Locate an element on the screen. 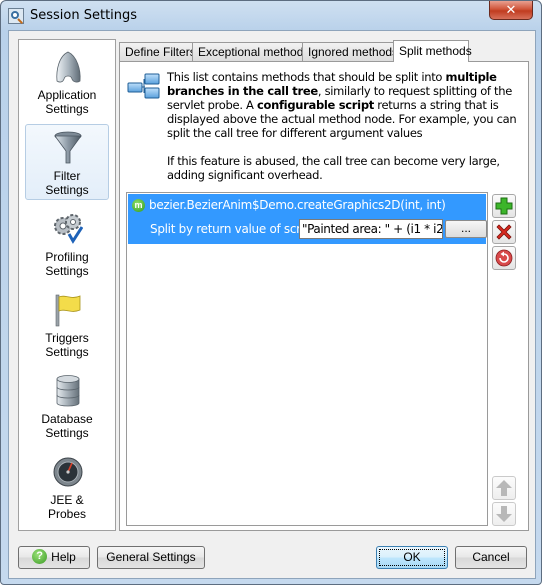  remove-method-button is located at coordinates (504, 232).